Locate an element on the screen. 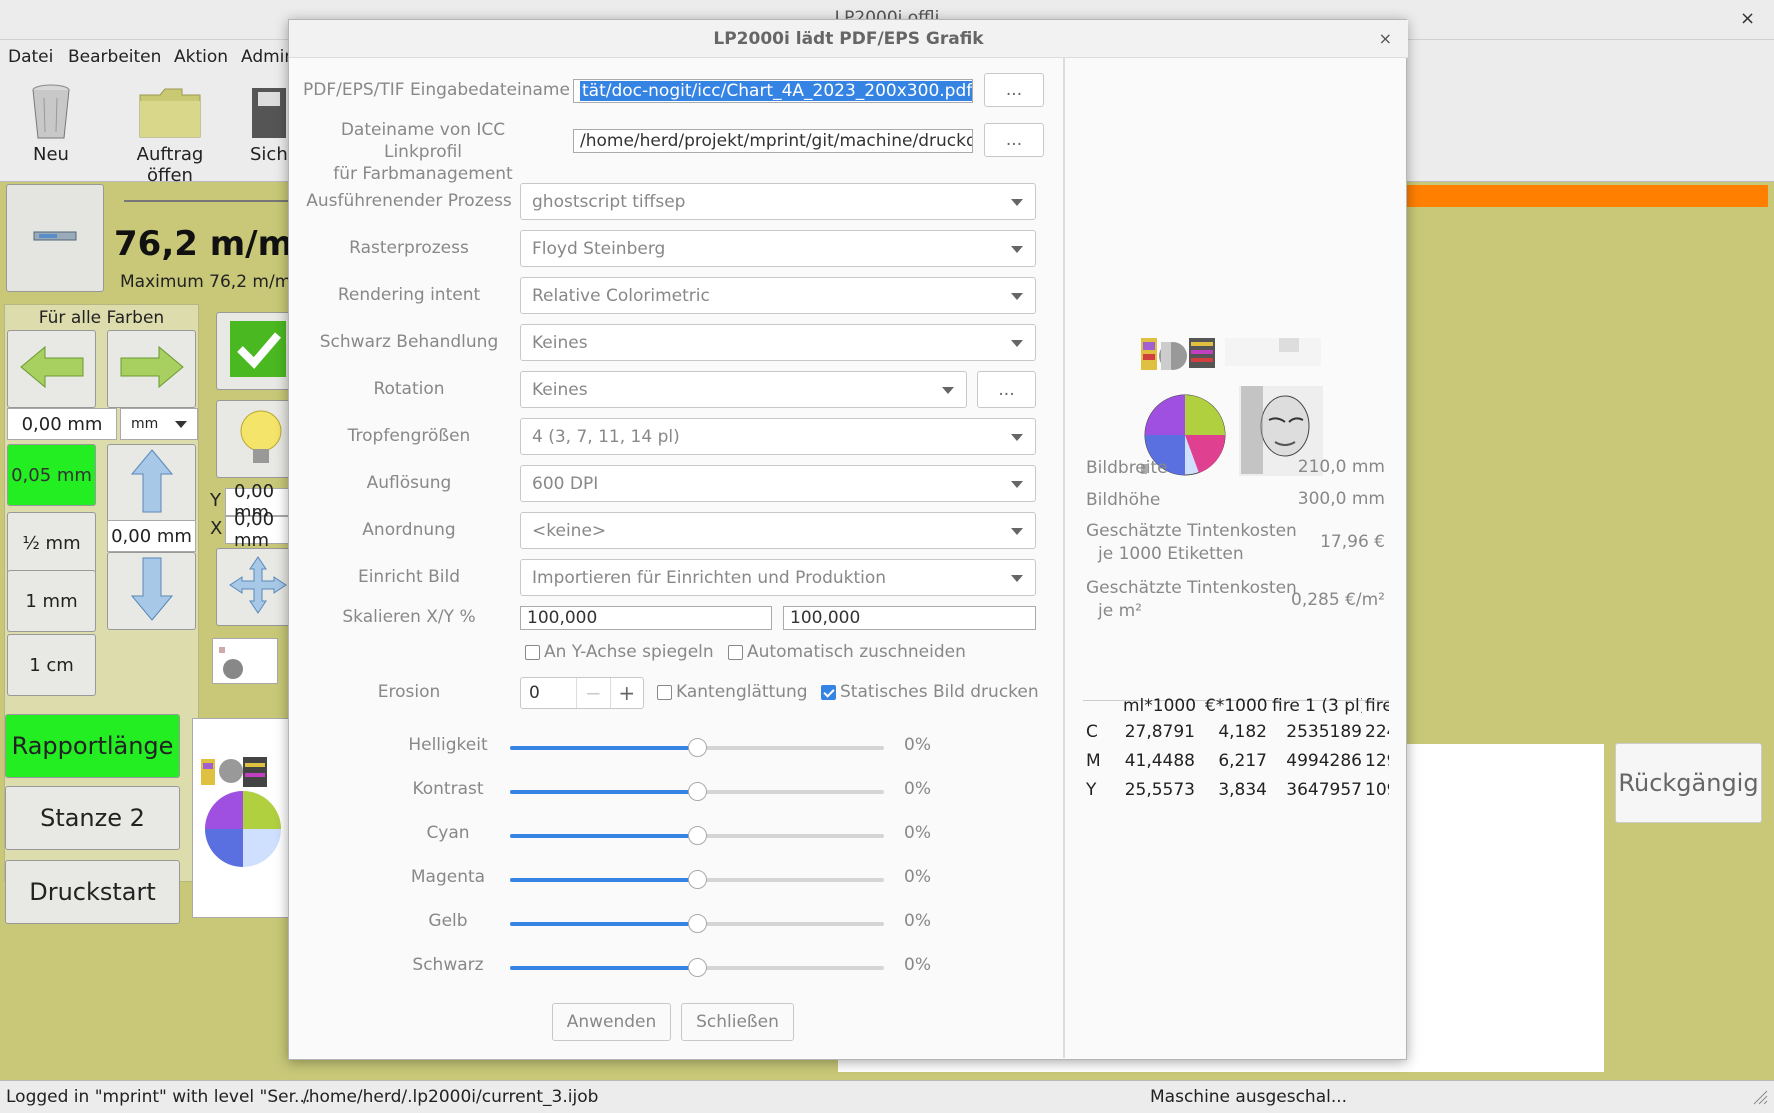 This screenshot has width=1774, height=1113. new-label: Neu is located at coordinates (51, 154).